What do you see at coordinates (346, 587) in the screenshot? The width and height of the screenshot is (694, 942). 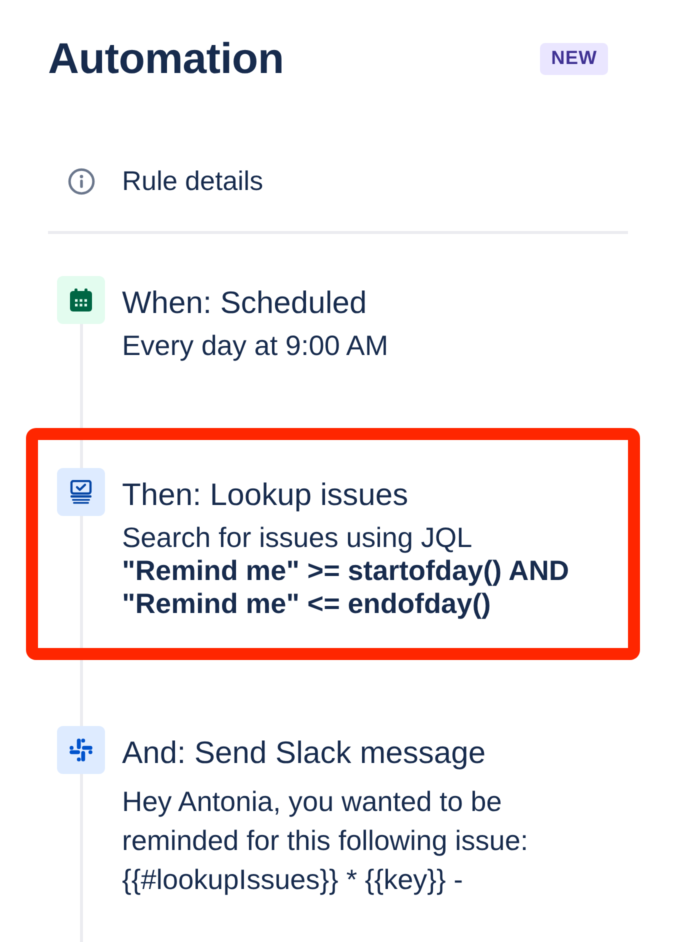 I see `jql-query: "Remind me" >= startofday() AND "Remind me" <= endofday()` at bounding box center [346, 587].